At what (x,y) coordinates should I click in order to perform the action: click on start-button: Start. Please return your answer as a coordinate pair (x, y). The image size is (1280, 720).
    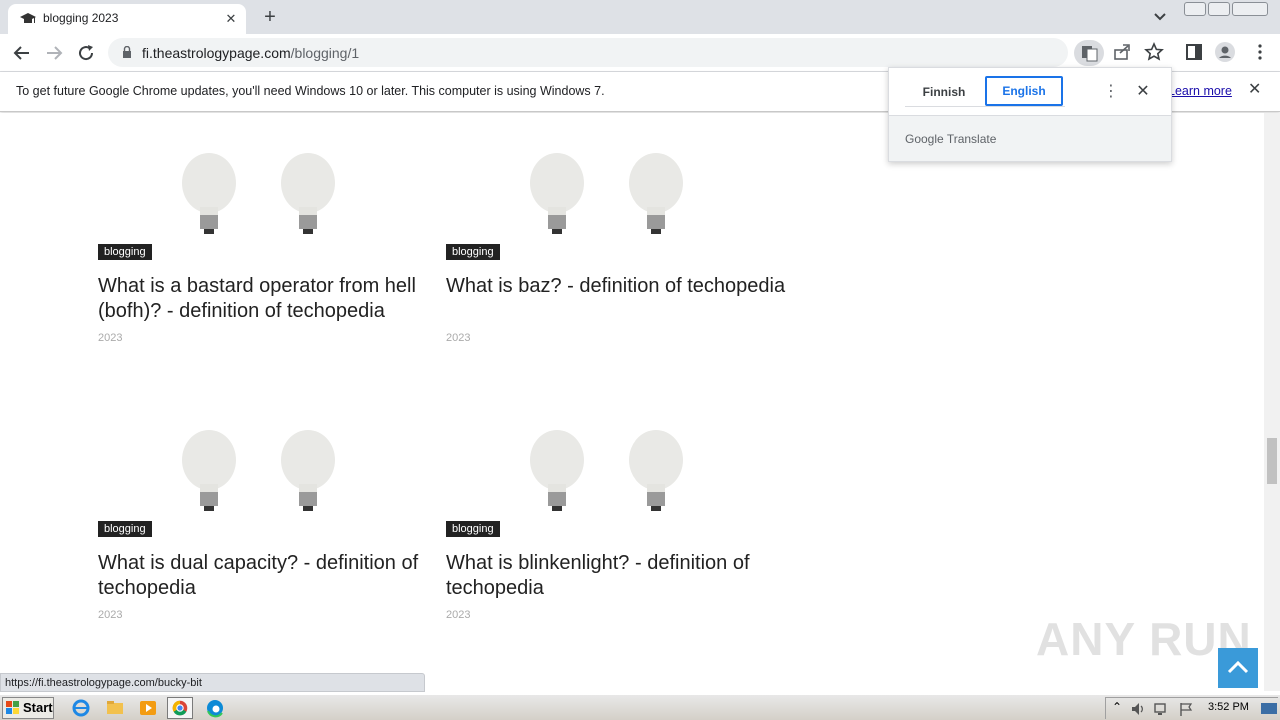
    Looking at the image, I should click on (28, 708).